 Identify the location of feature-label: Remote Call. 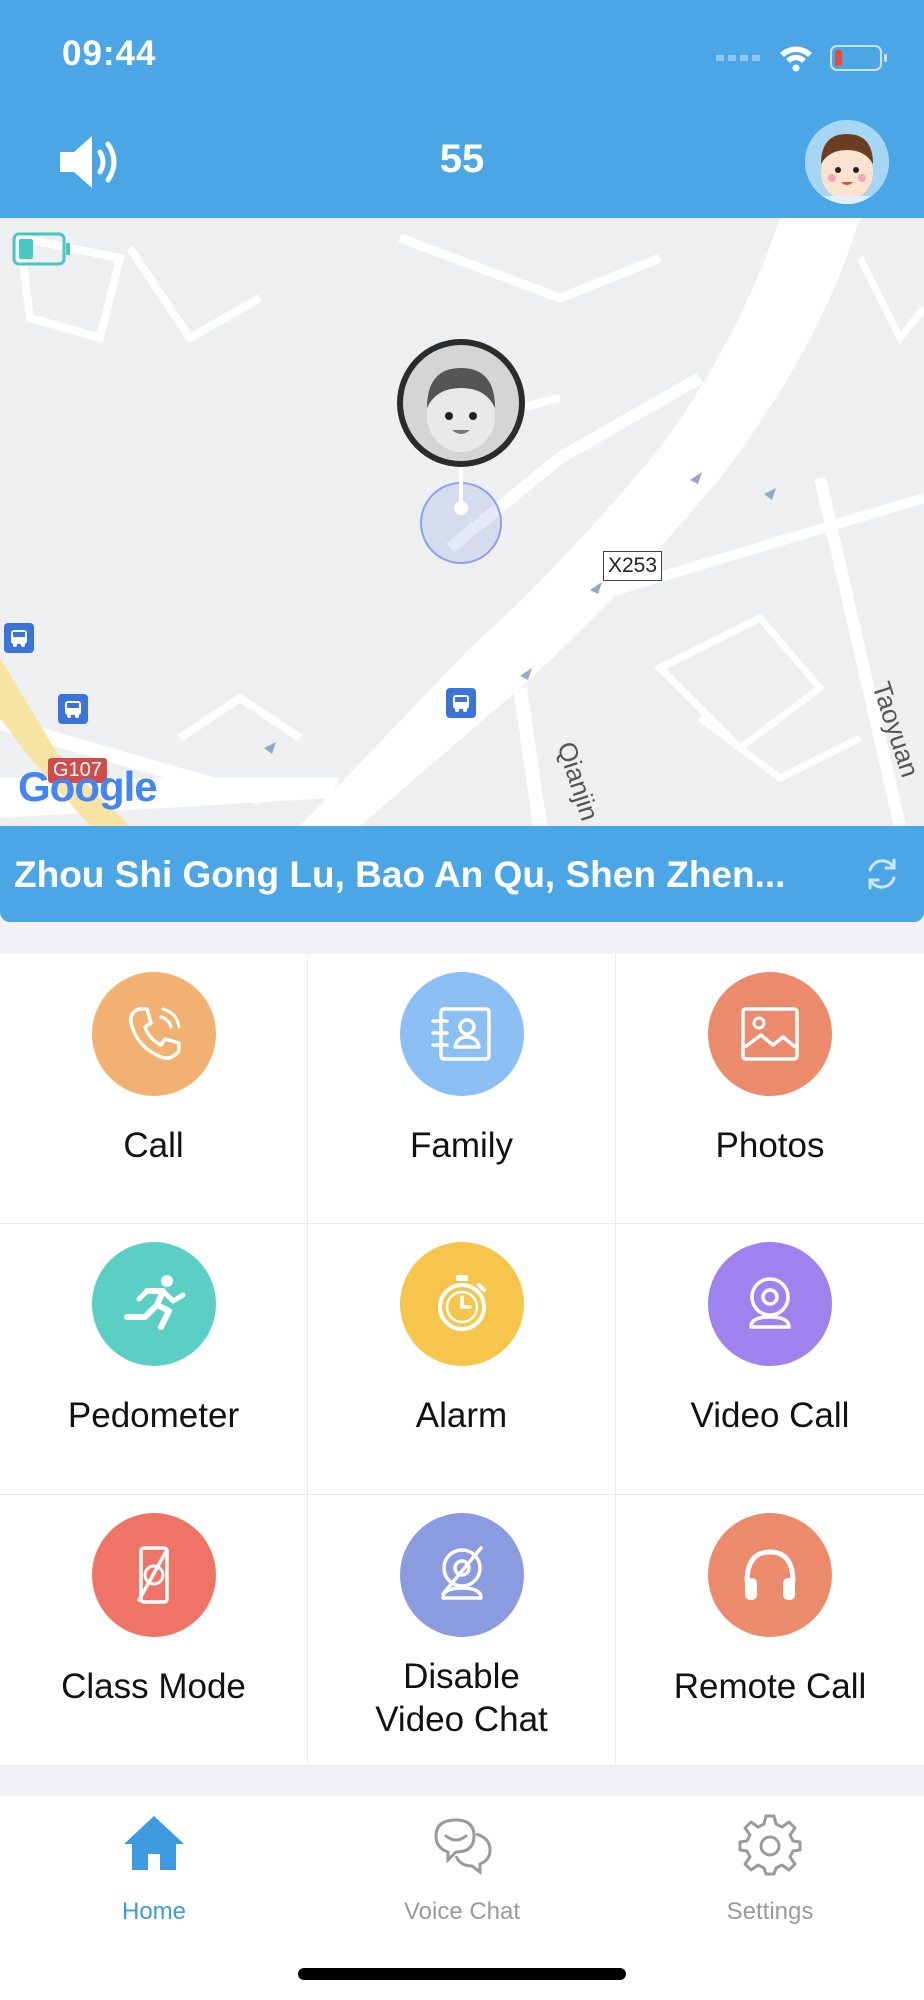
(770, 1686).